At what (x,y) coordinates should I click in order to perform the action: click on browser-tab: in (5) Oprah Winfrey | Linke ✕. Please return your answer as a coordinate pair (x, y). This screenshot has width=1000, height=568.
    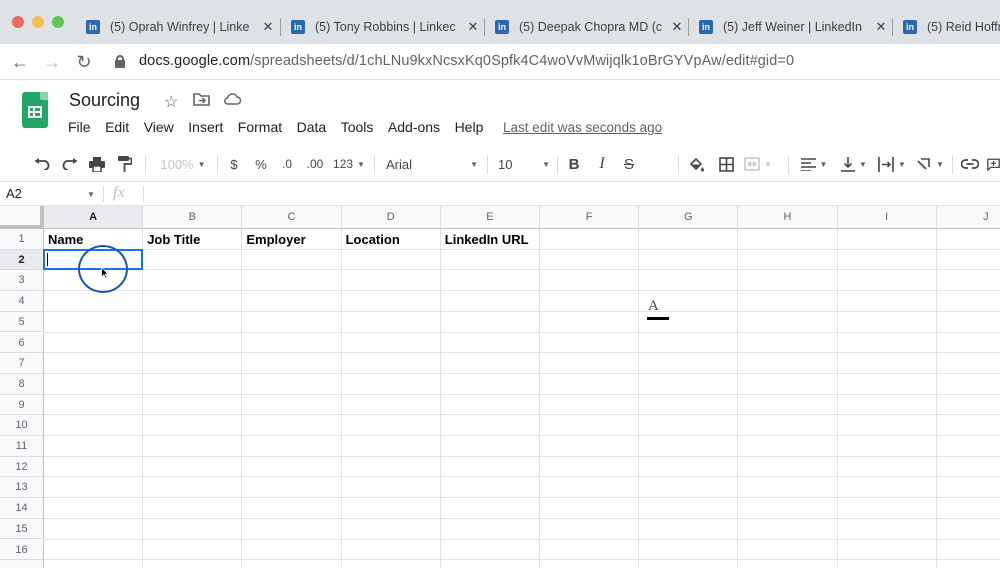
    Looking at the image, I should click on (181, 27).